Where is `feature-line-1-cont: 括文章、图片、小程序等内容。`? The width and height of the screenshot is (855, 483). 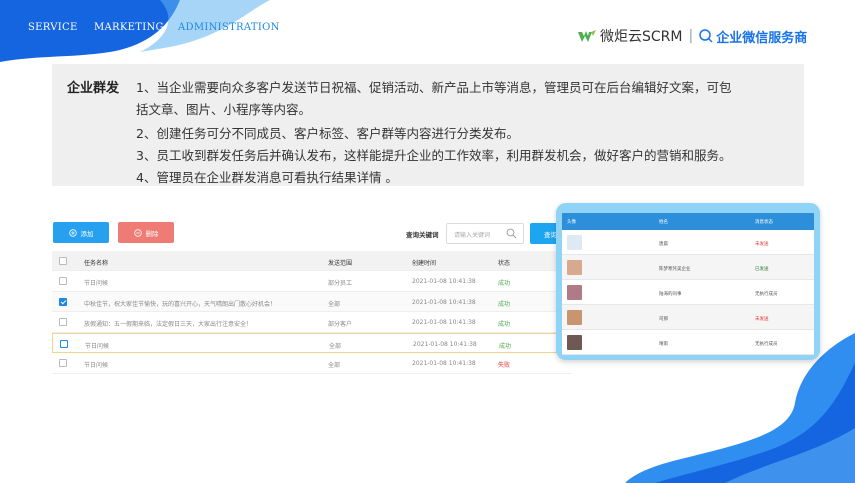 feature-line-1-cont: 括文章、图片、小程序等内容。 is located at coordinates (224, 109).